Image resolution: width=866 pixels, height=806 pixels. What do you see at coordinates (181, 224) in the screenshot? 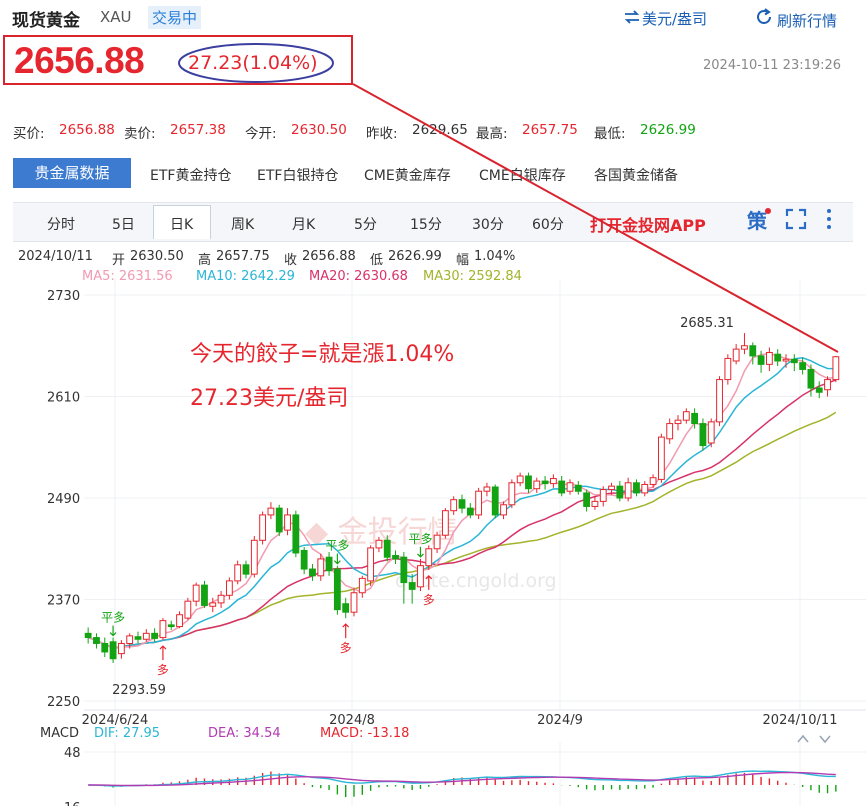
I see `period-daily-k: 日K` at bounding box center [181, 224].